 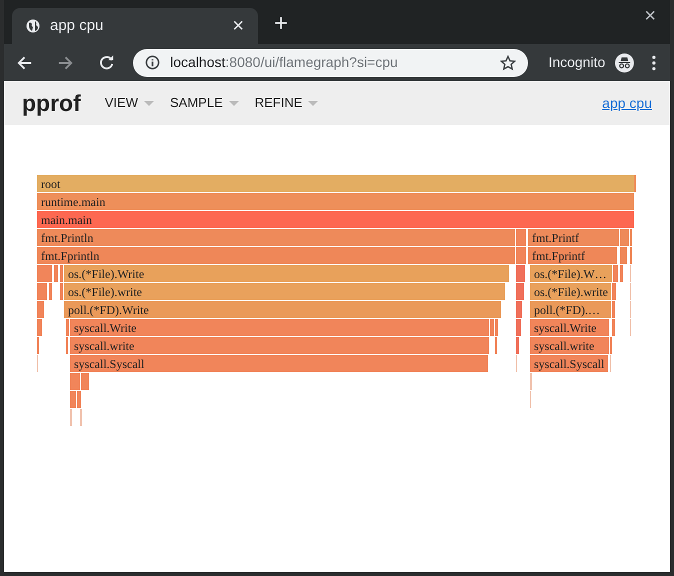 I want to click on back-icon, so click(x=25, y=63).